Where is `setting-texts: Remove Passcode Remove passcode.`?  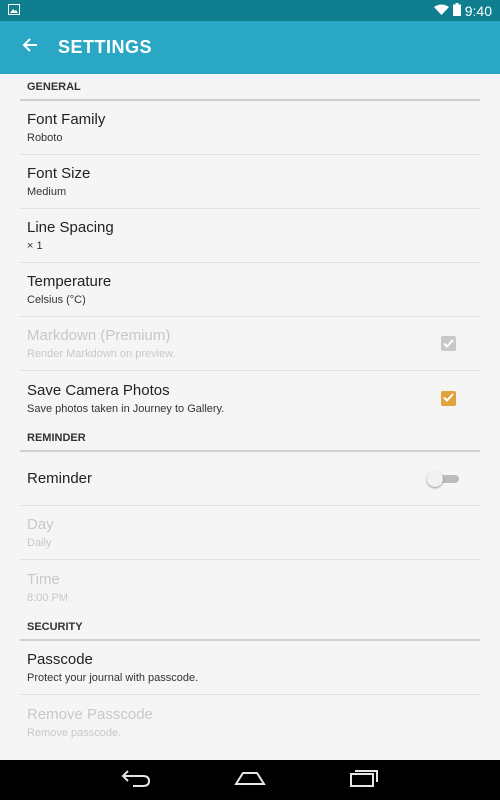 setting-texts: Remove Passcode Remove passcode. is located at coordinates (90, 722).